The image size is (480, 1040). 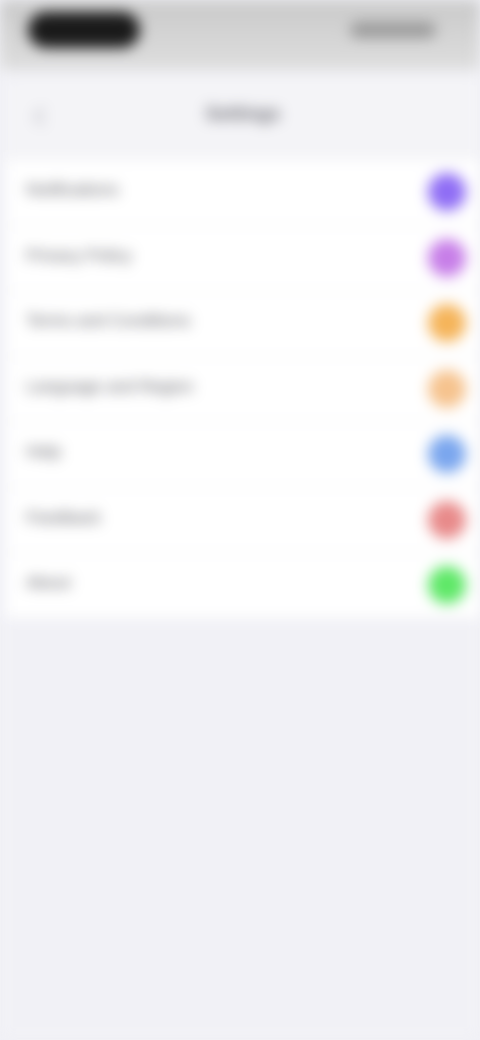 What do you see at coordinates (43, 451) in the screenshot?
I see `list-item-label: Help` at bounding box center [43, 451].